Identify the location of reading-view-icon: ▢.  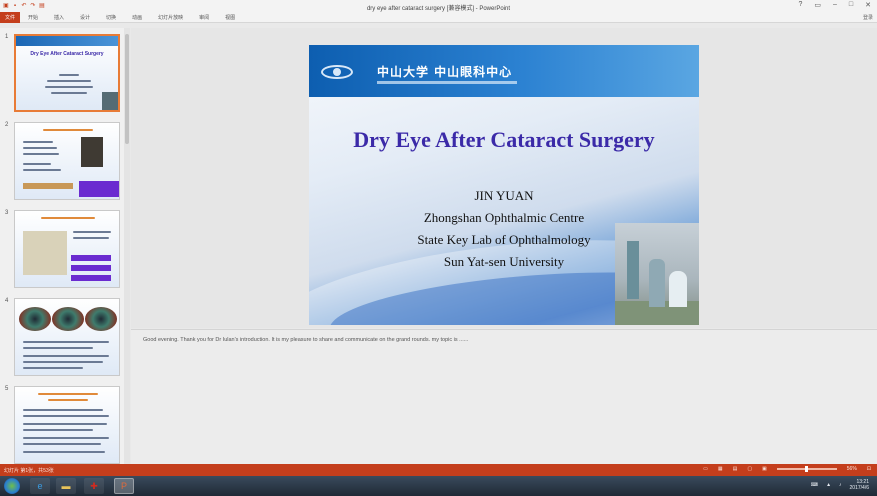
(749, 469).